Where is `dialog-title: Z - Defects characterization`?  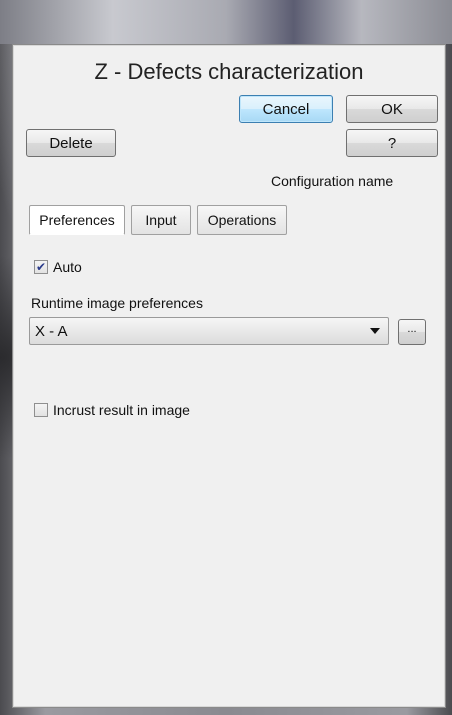 dialog-title: Z - Defects characterization is located at coordinates (229, 71).